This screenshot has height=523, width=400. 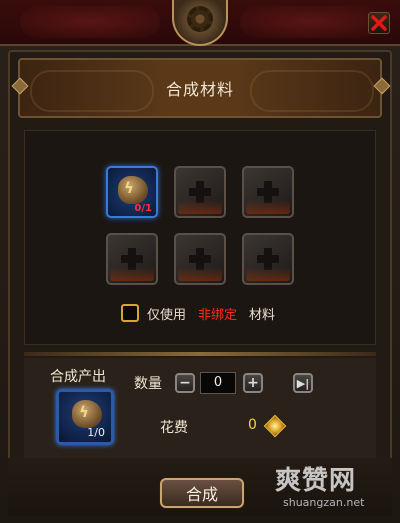 What do you see at coordinates (148, 384) in the screenshot?
I see `quantity-label: 数量` at bounding box center [148, 384].